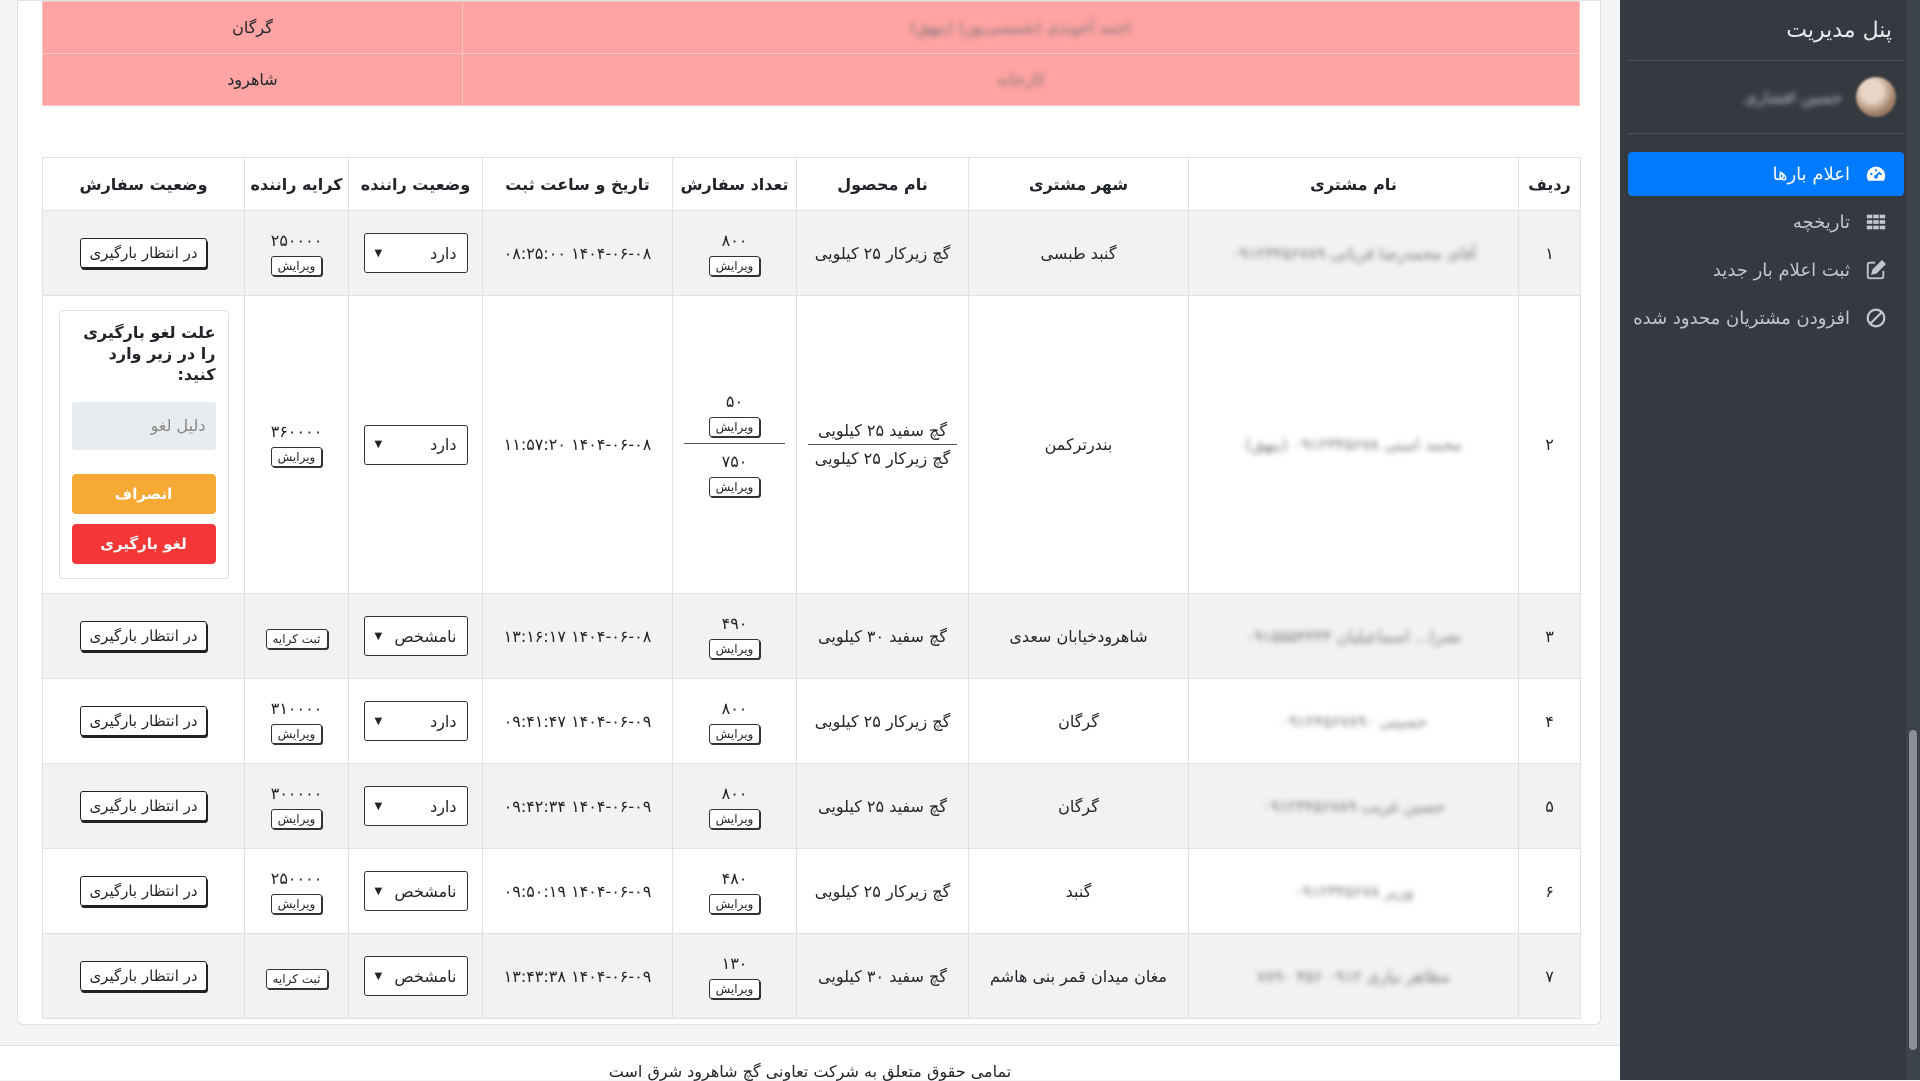 The width and height of the screenshot is (1920, 1081). What do you see at coordinates (577, 976) in the screenshot?
I see `order-datetime: ۱۴۰۴-۰۶-۰۹ ۱۳:۴۳:۳۸` at bounding box center [577, 976].